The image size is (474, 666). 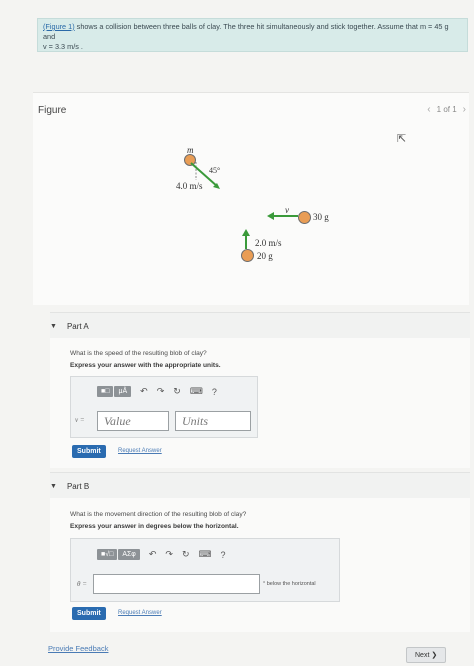 I want to click on speed-20-label: 2.0 m/s, so click(x=268, y=243).